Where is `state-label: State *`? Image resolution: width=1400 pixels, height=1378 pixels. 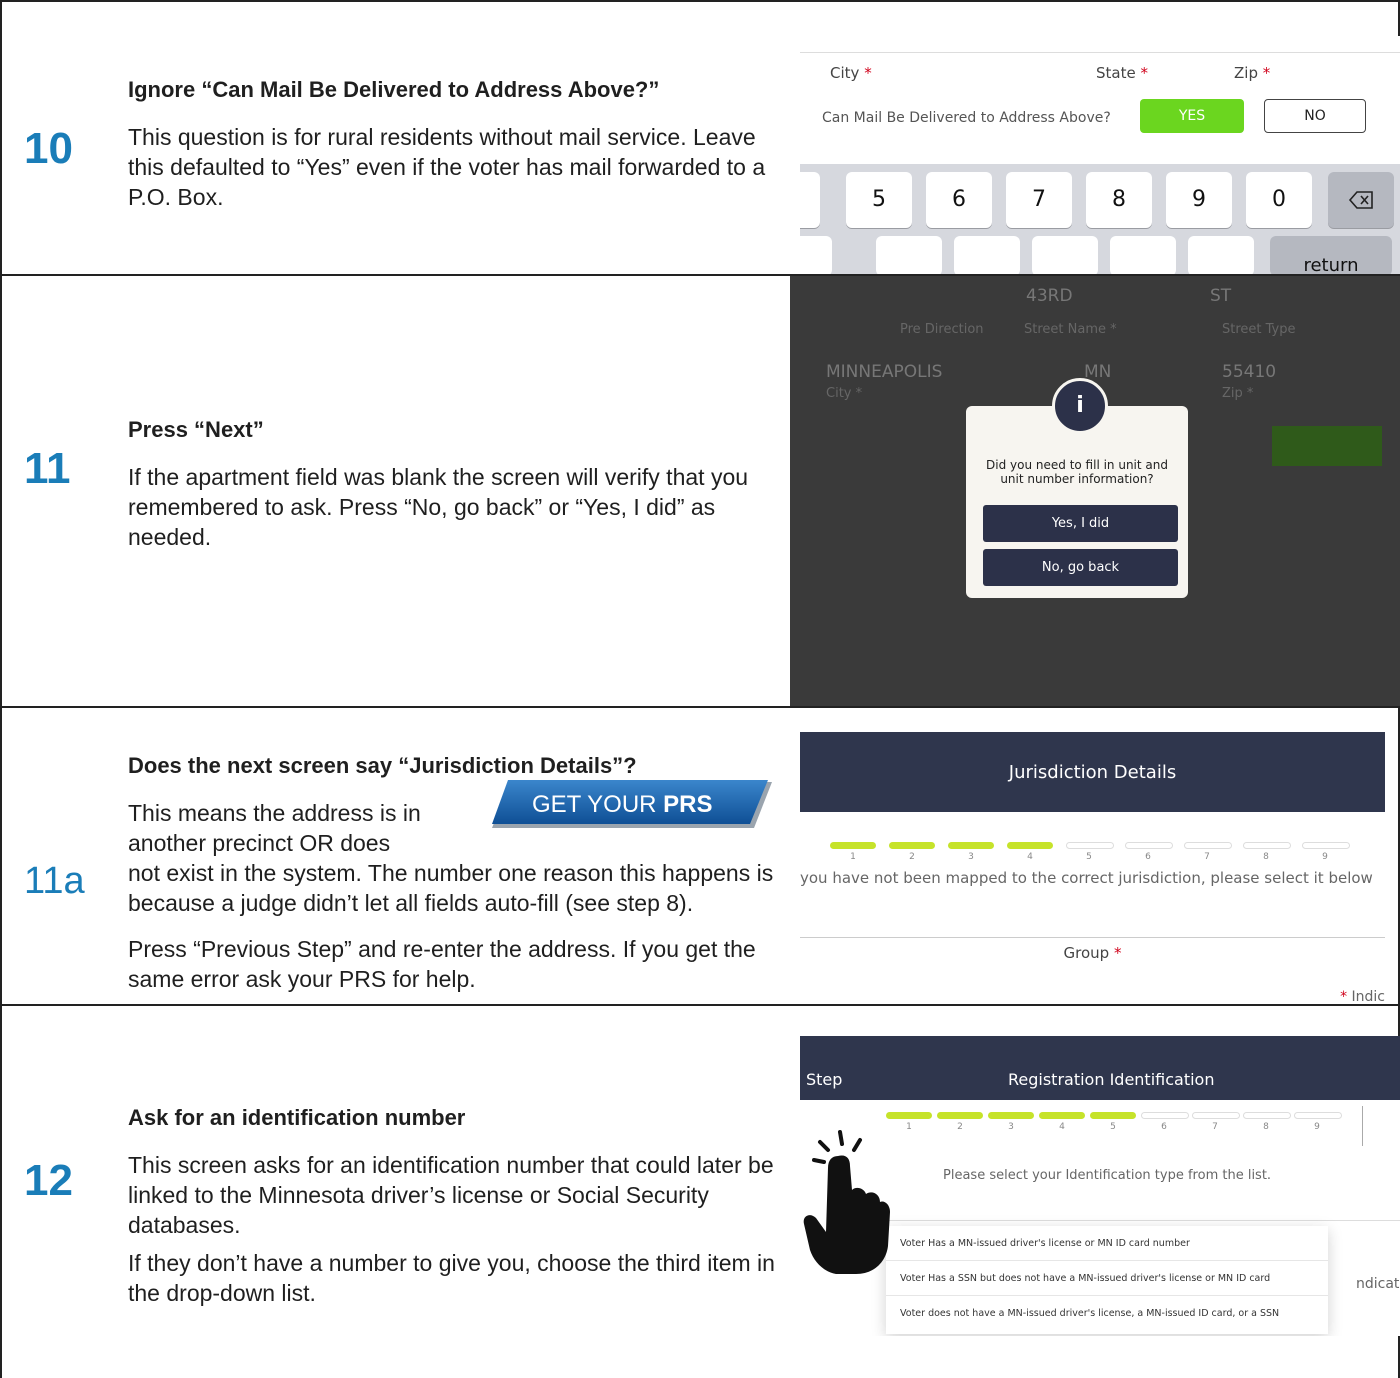 state-label: State * is located at coordinates (1122, 73).